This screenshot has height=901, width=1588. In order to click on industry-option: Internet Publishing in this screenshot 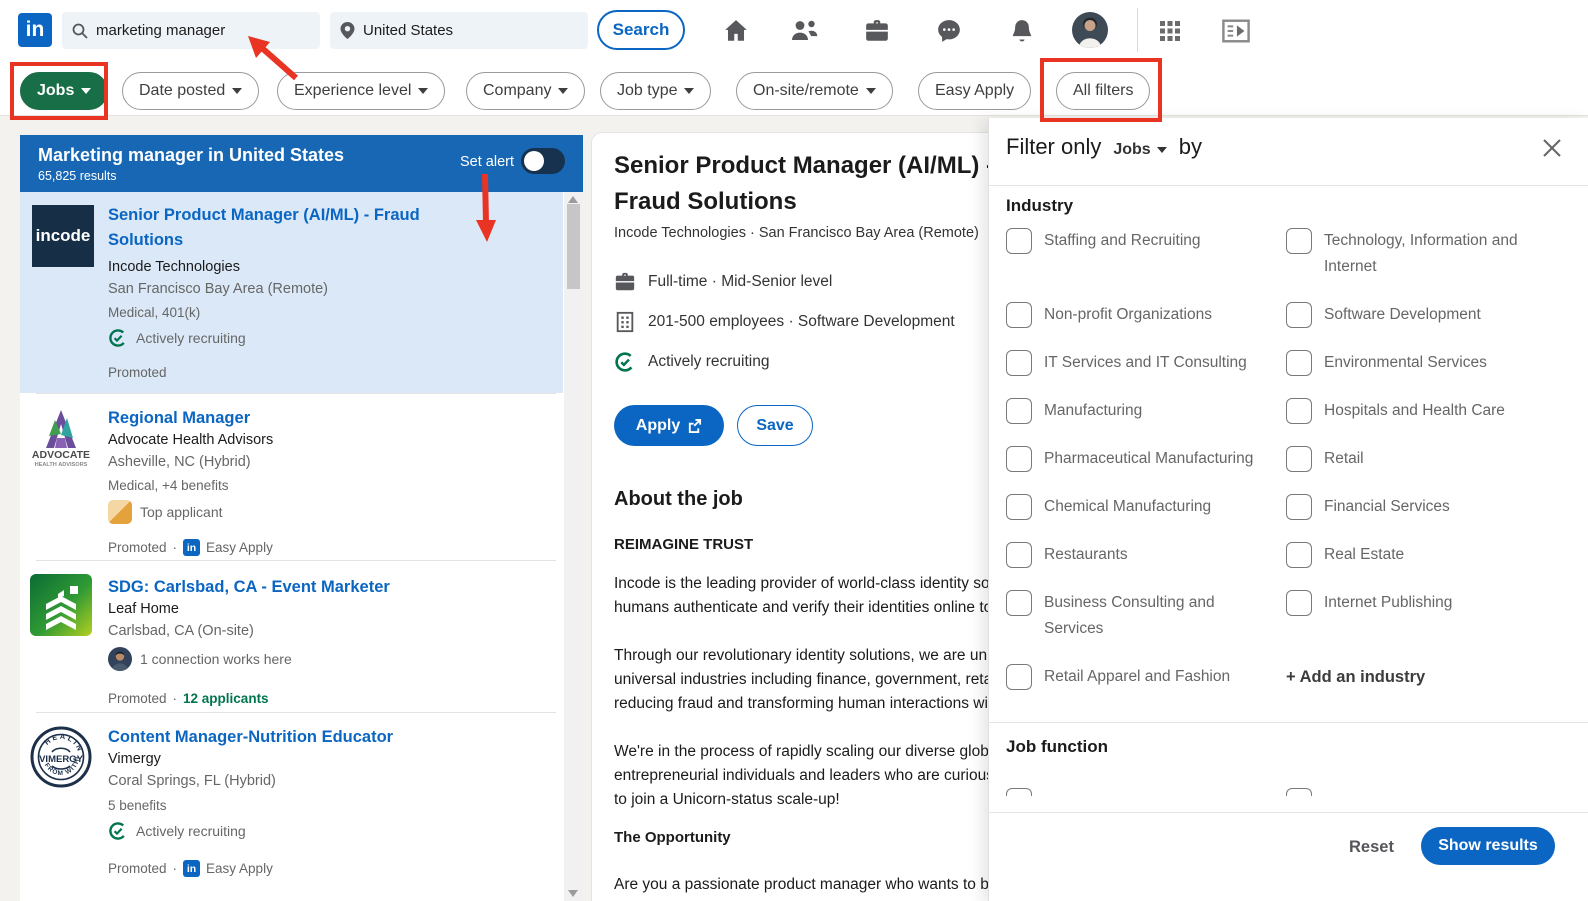, I will do `click(1436, 616)`.